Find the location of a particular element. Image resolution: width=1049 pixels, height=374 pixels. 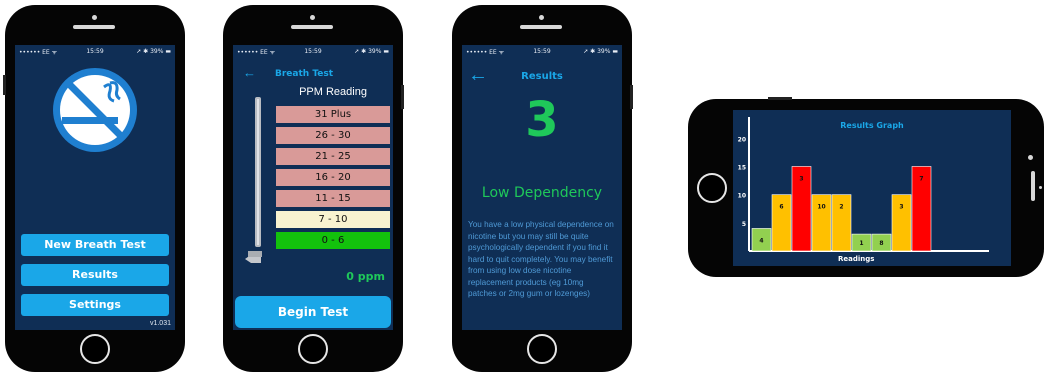

y-tick-label: 20 is located at coordinates (742, 139).